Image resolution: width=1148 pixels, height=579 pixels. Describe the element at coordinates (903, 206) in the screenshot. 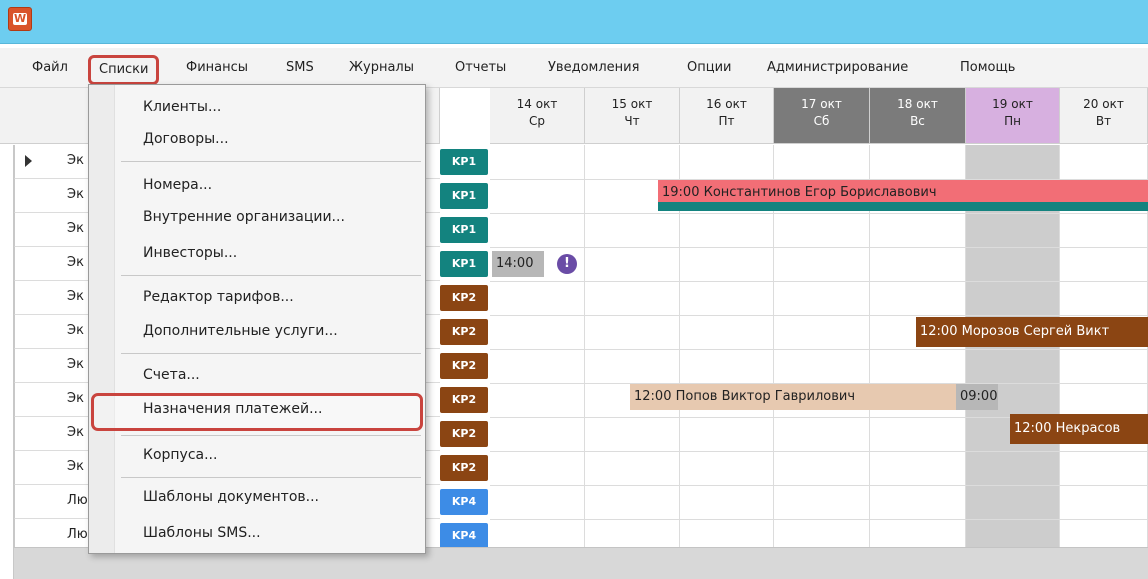

I see `booking-konstantinov-strip` at that location.